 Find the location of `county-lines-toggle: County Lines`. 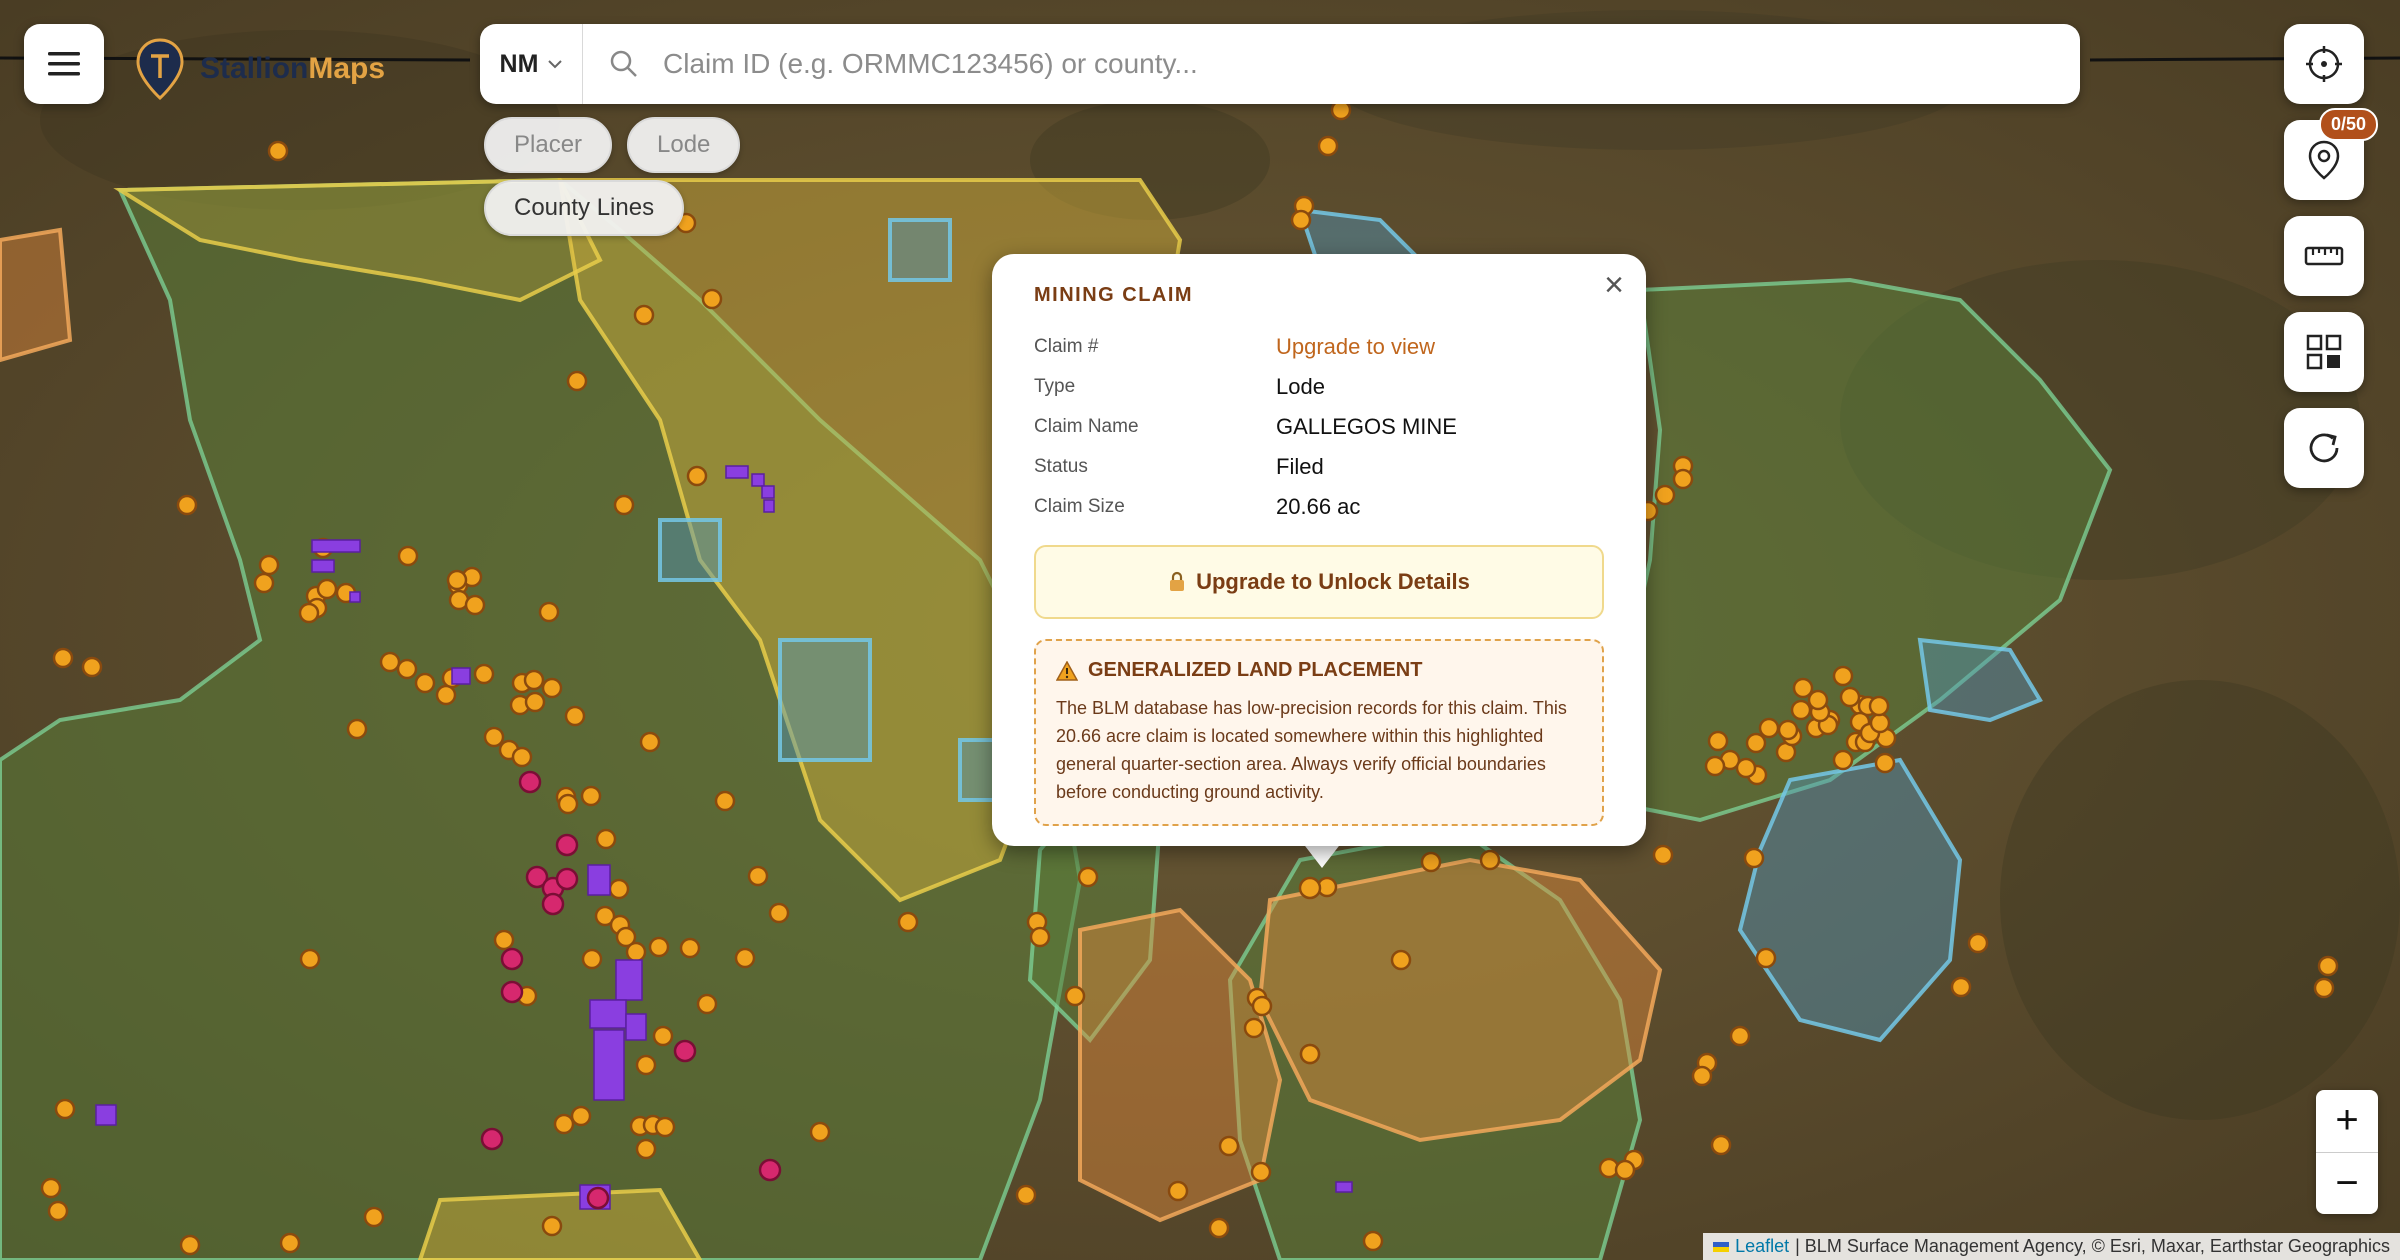

county-lines-toggle: County Lines is located at coordinates (584, 208).